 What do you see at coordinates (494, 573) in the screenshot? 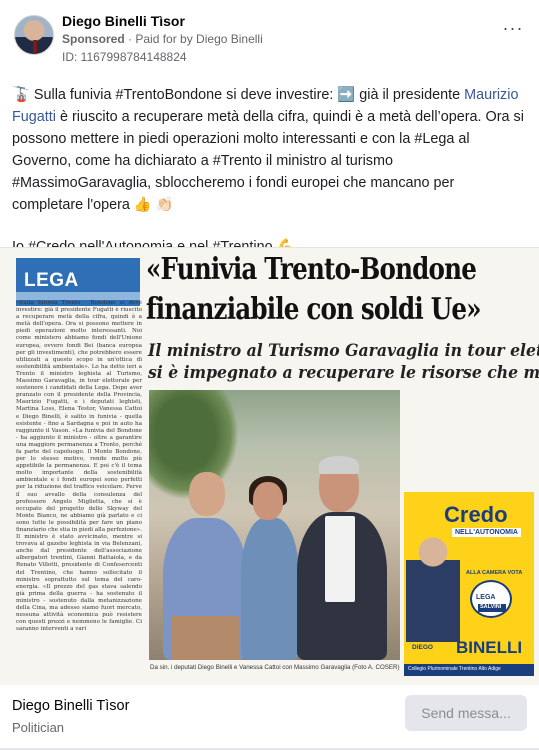
I see `poster-camera-text: ALLA CAMERA VOTA` at bounding box center [494, 573].